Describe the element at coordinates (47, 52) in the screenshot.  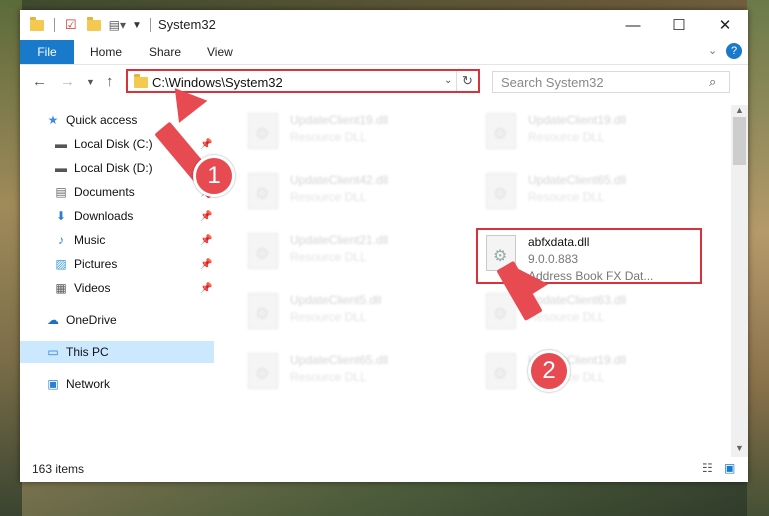
I see `tab-file: File` at that location.